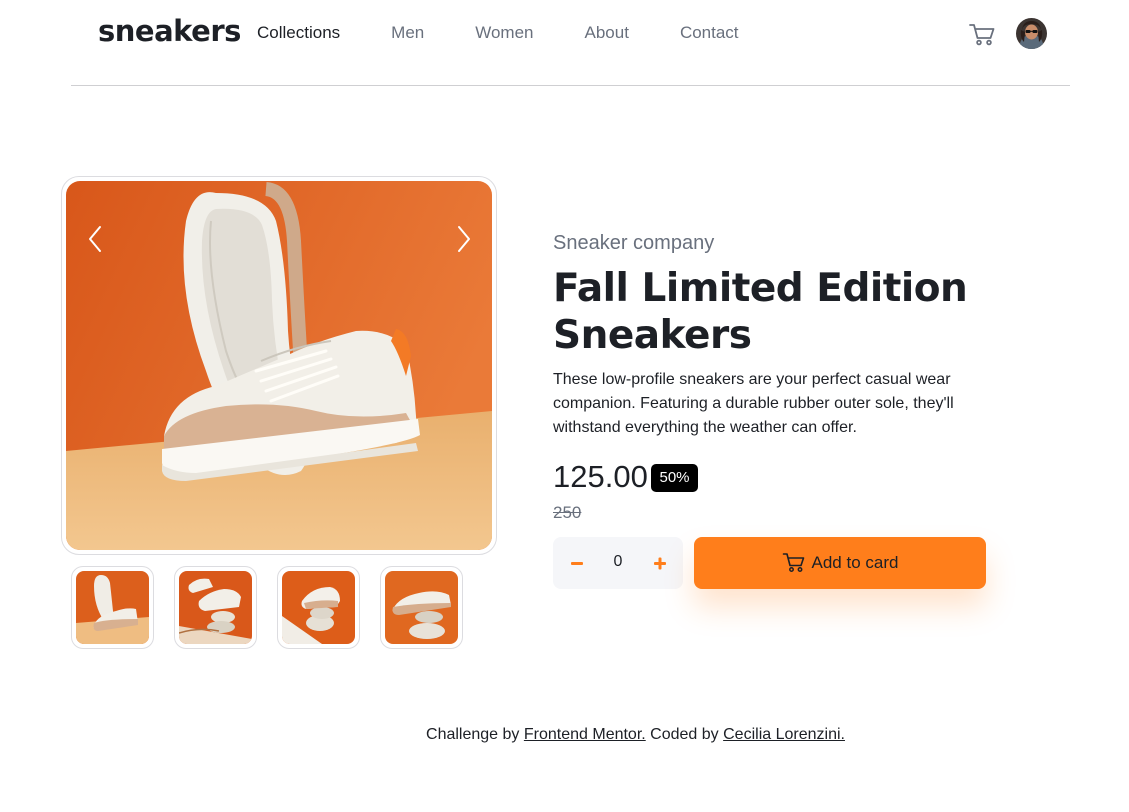  Describe the element at coordinates (298, 33) in the screenshot. I see `nav-collections: Collections` at that location.